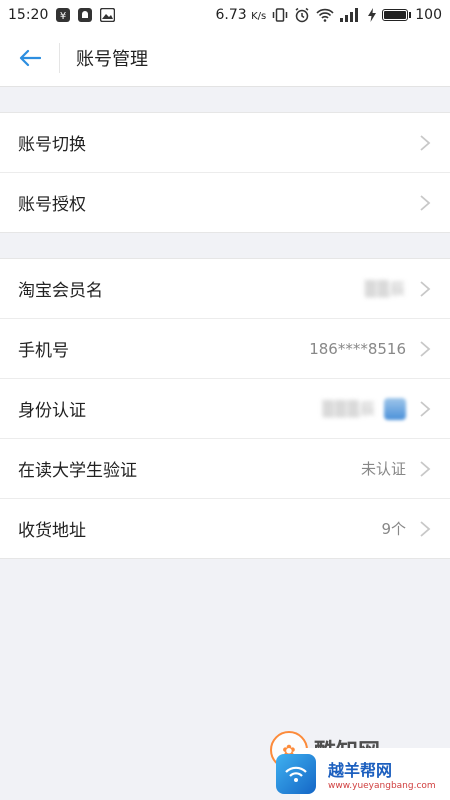 Image resolution: width=450 pixels, height=800 pixels. I want to click on row-value: ▒▒▒辰, so click(364, 408).